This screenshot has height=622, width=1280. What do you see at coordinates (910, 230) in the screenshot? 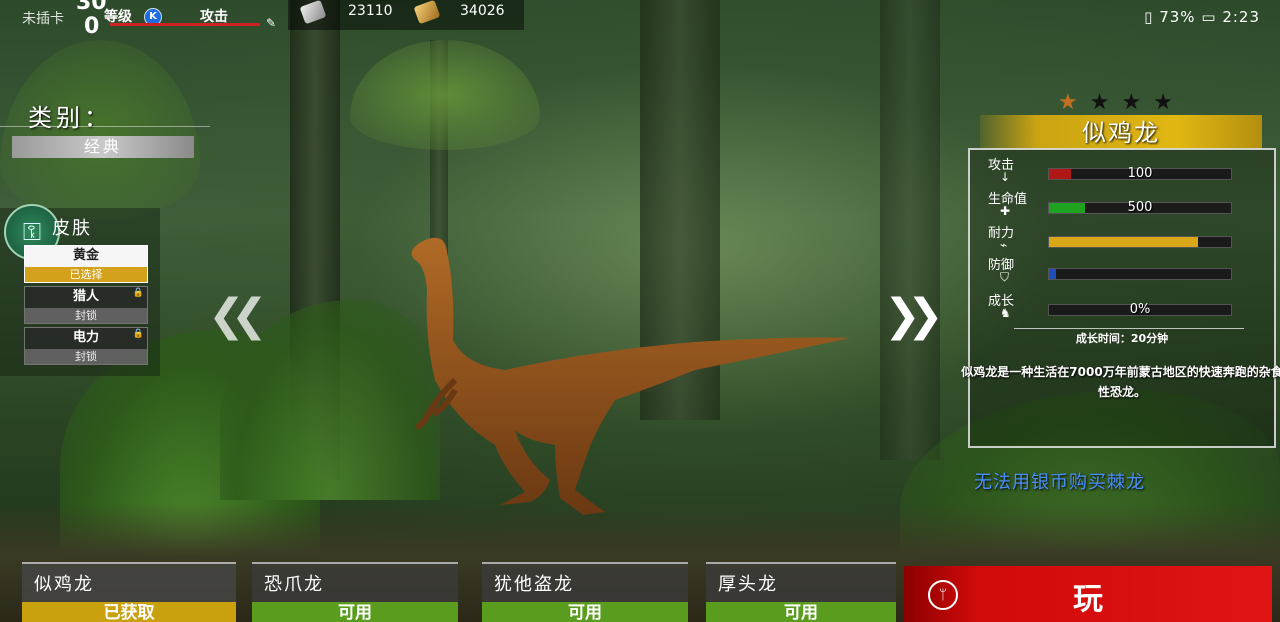
I see `tree-trunk` at bounding box center [910, 230].